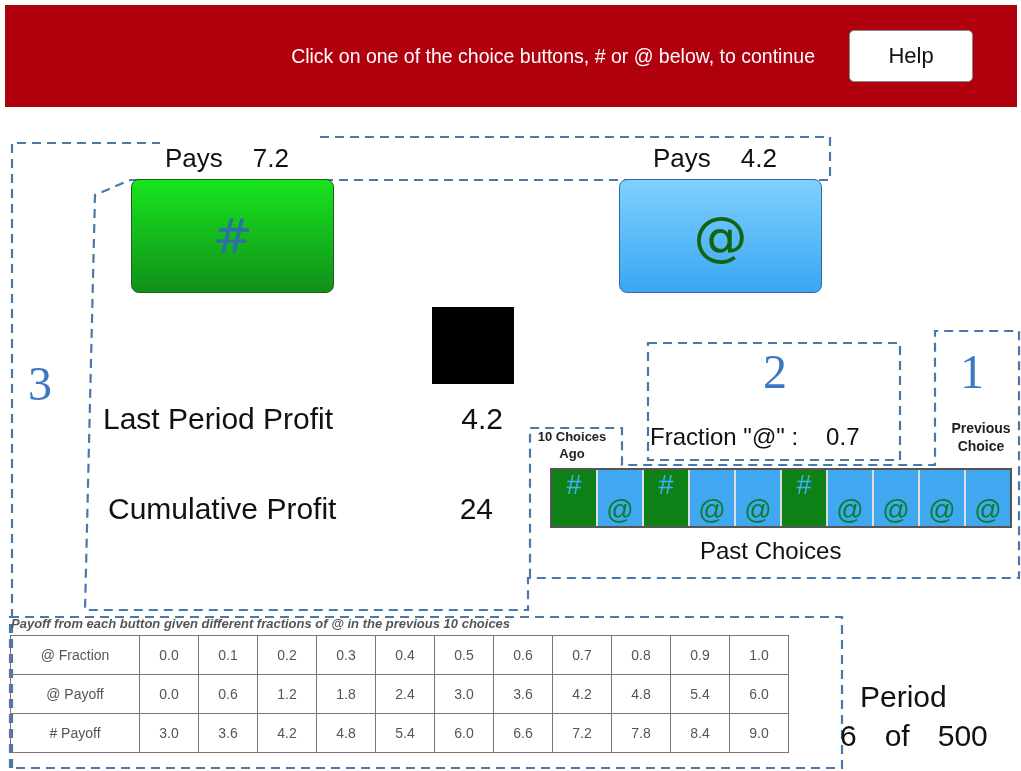 The image size is (1021, 771). Describe the element at coordinates (771, 551) in the screenshot. I see `past-choices-title: Past Choices` at that location.